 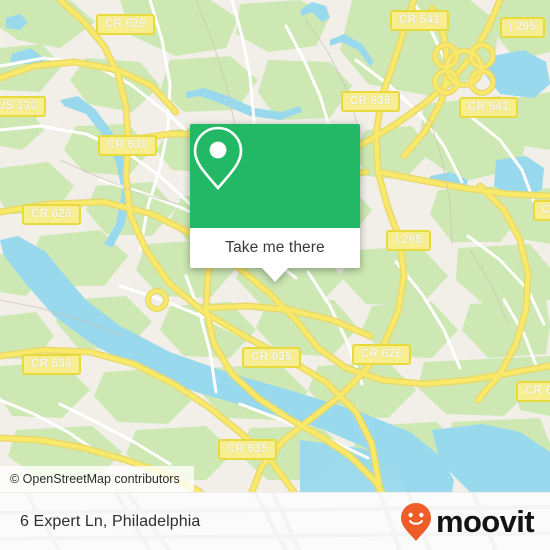 I want to click on moovit-brand: moovit, so click(x=467, y=522).